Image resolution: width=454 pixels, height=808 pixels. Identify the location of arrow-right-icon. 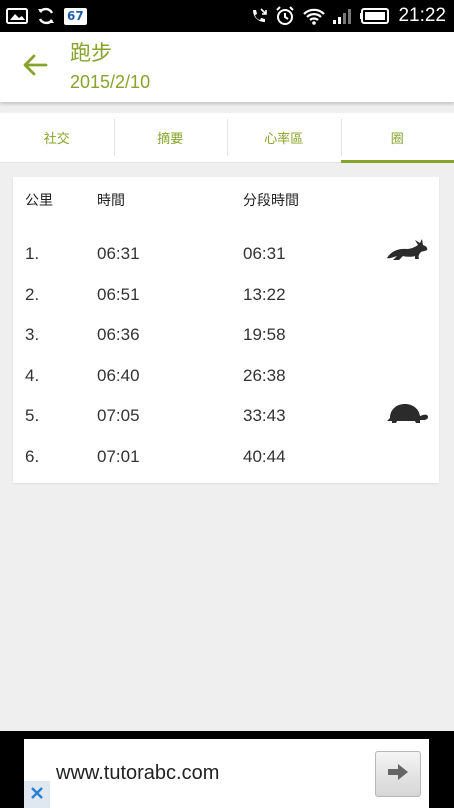
(398, 774).